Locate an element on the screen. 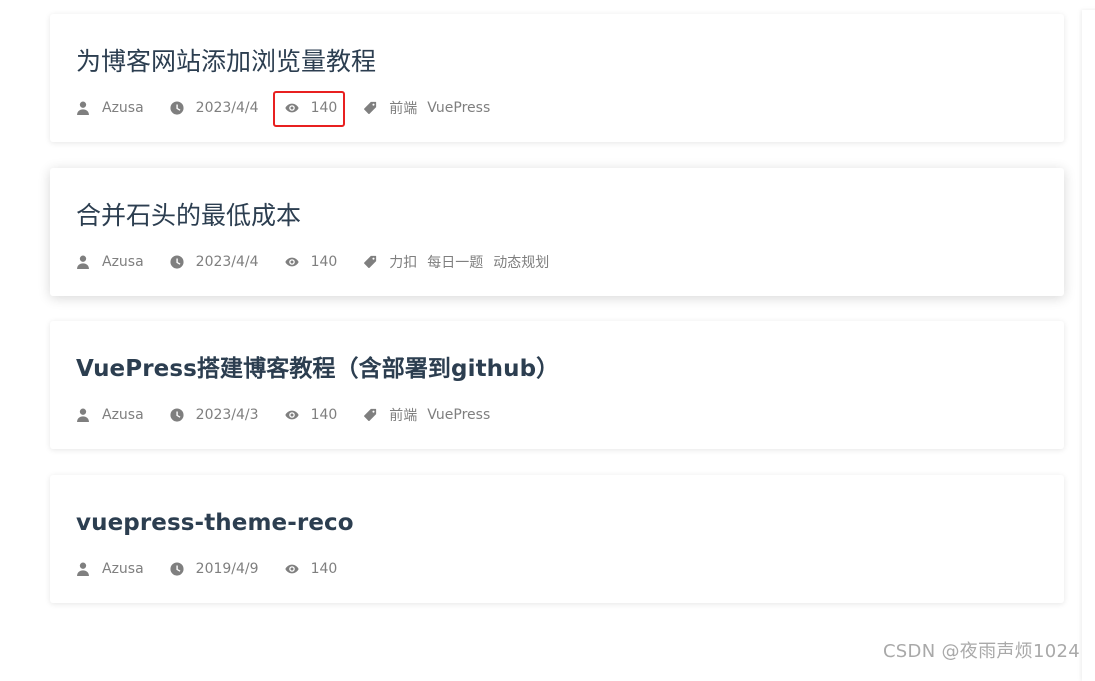  date-text: 2023/4/3 is located at coordinates (227, 415).